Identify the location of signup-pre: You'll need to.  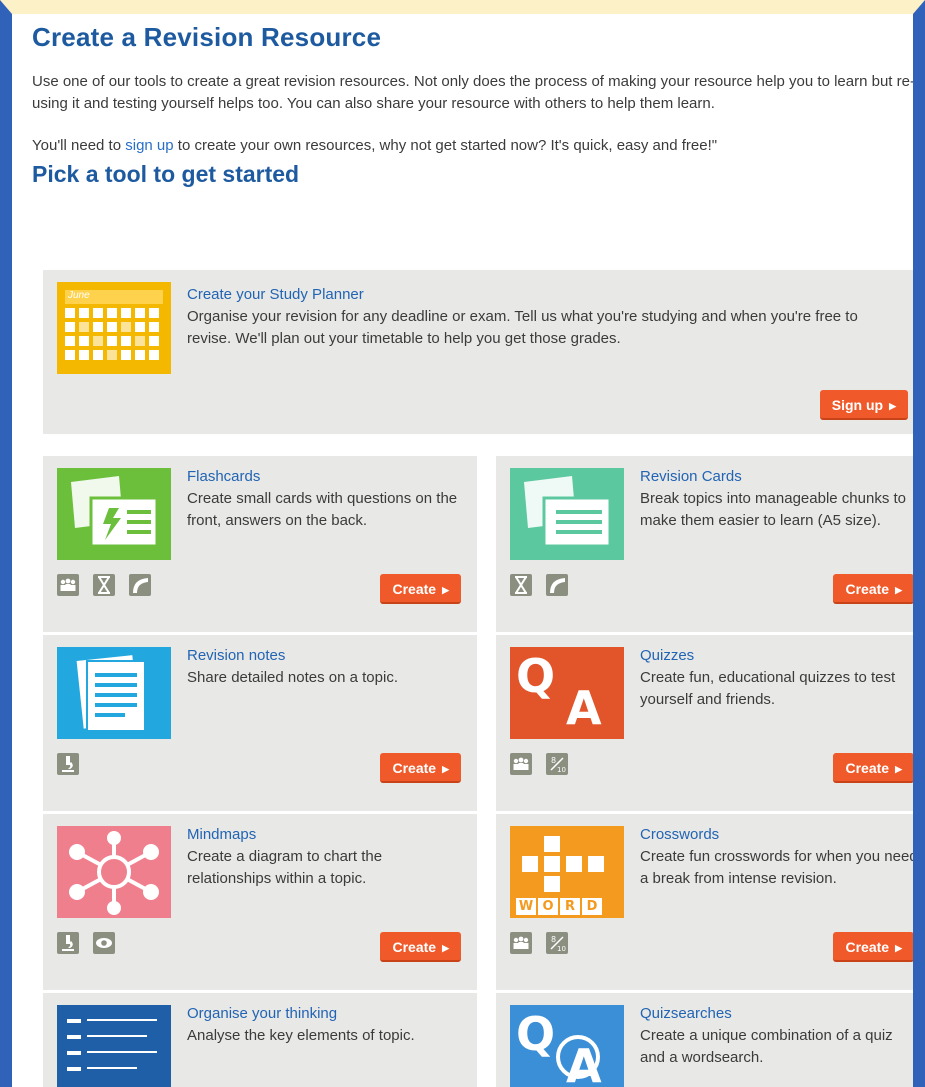
(79, 145).